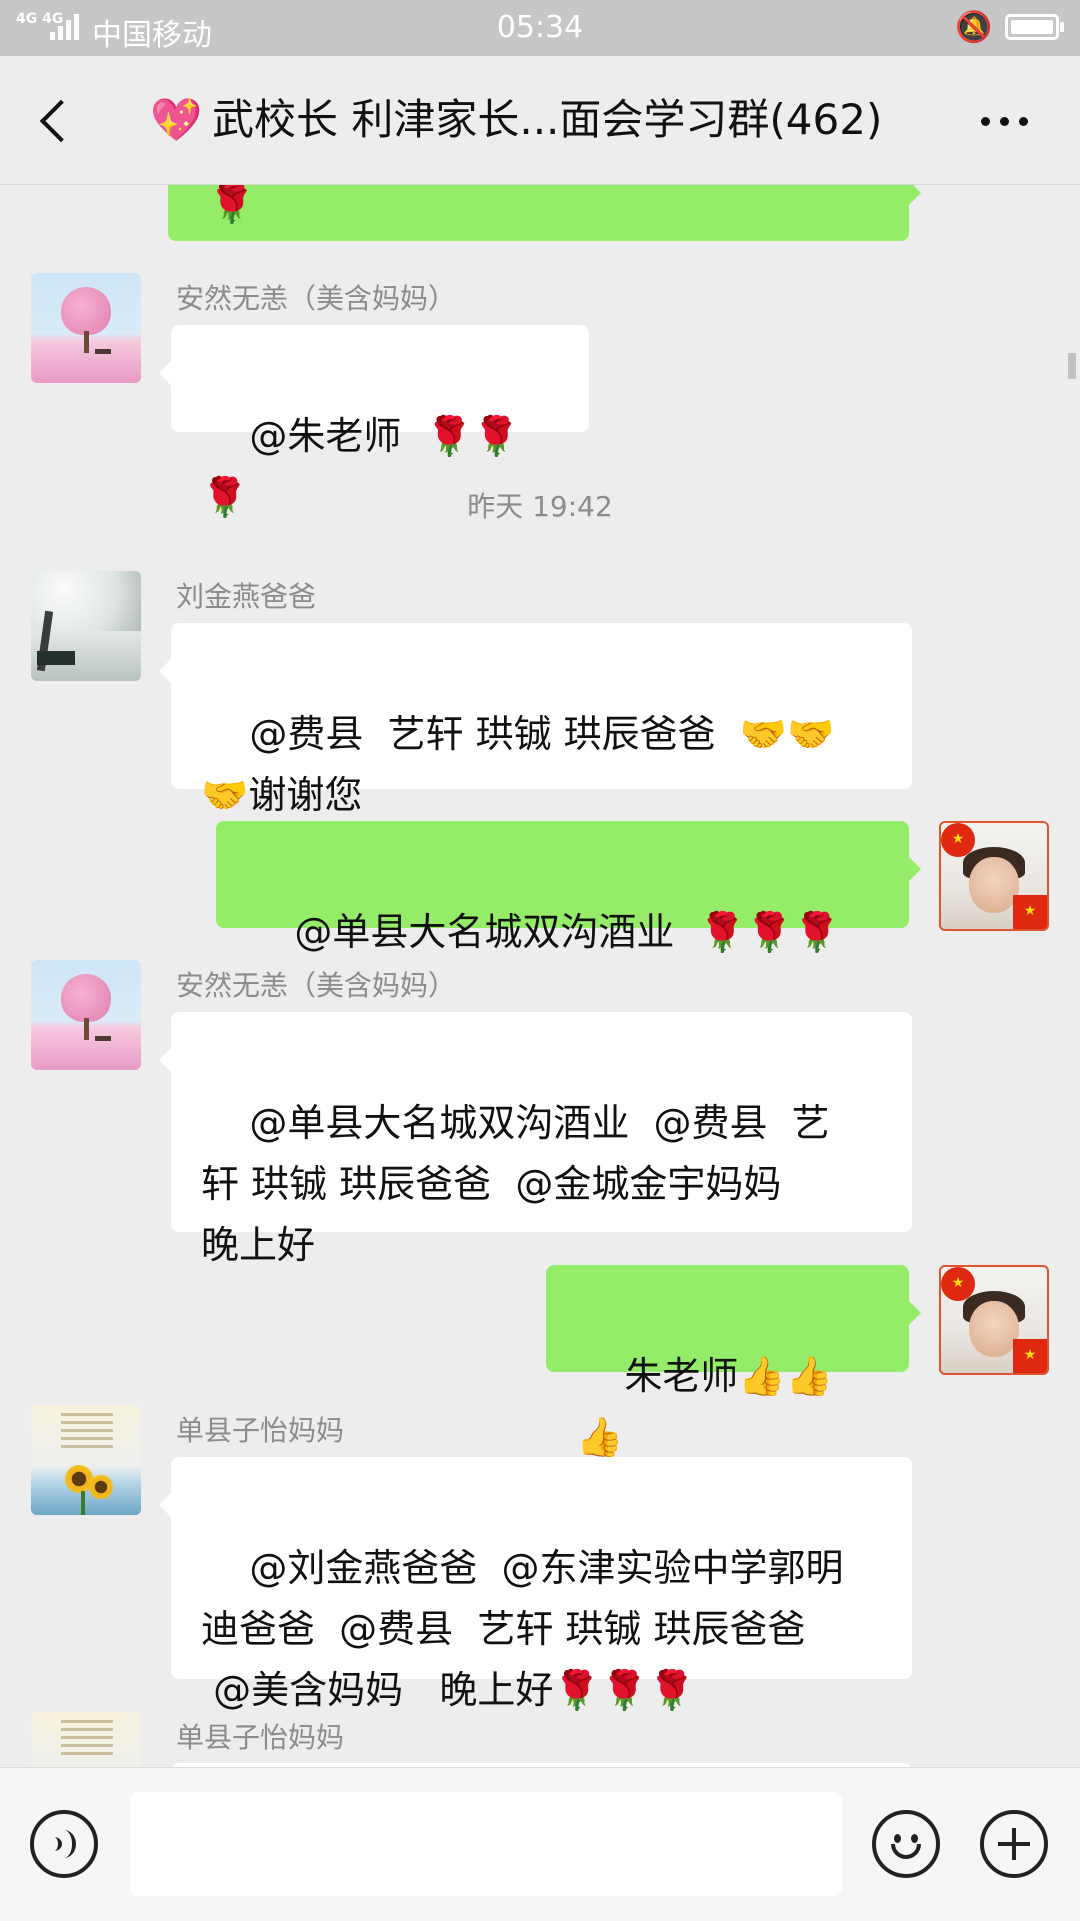  What do you see at coordinates (567, 932) in the screenshot?
I see `message-text: @单县大名城双沟酒业 🌹🌹🌹` at bounding box center [567, 932].